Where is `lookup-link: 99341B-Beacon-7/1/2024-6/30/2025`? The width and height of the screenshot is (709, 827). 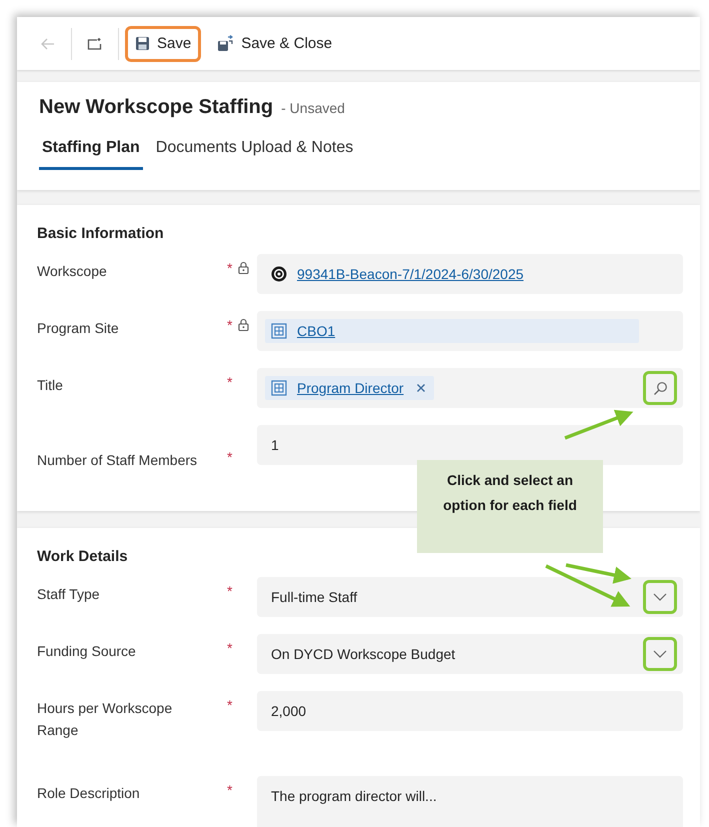 lookup-link: 99341B-Beacon-7/1/2024-6/30/2025 is located at coordinates (410, 274).